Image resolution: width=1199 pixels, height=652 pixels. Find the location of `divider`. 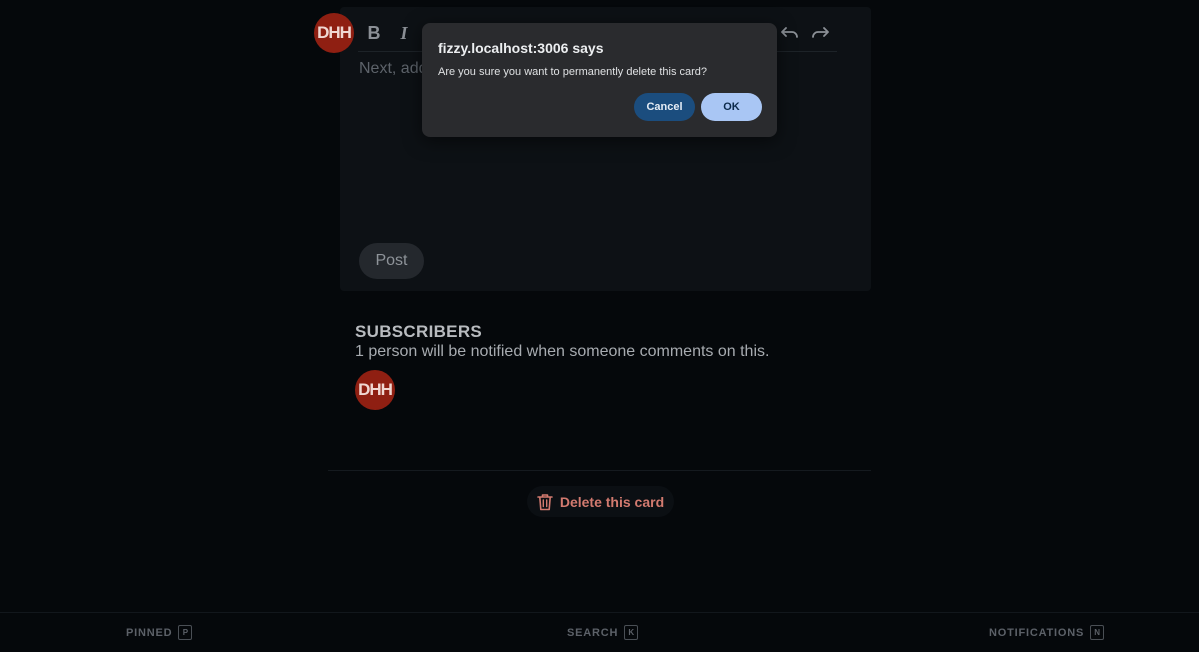

divider is located at coordinates (599, 470).